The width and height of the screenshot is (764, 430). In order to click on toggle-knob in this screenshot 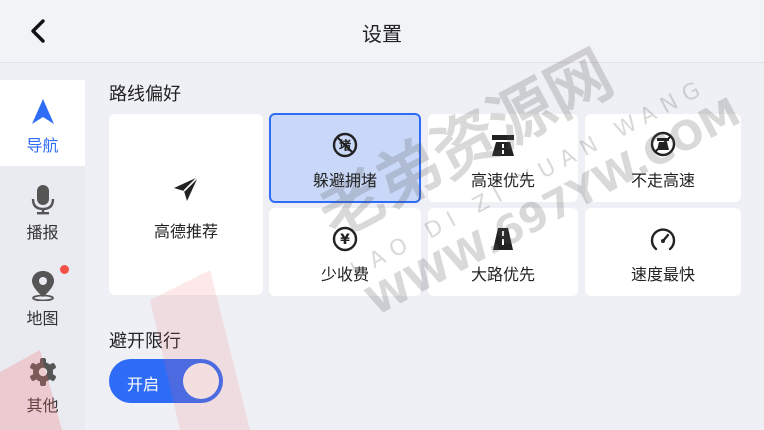, I will do `click(201, 381)`.